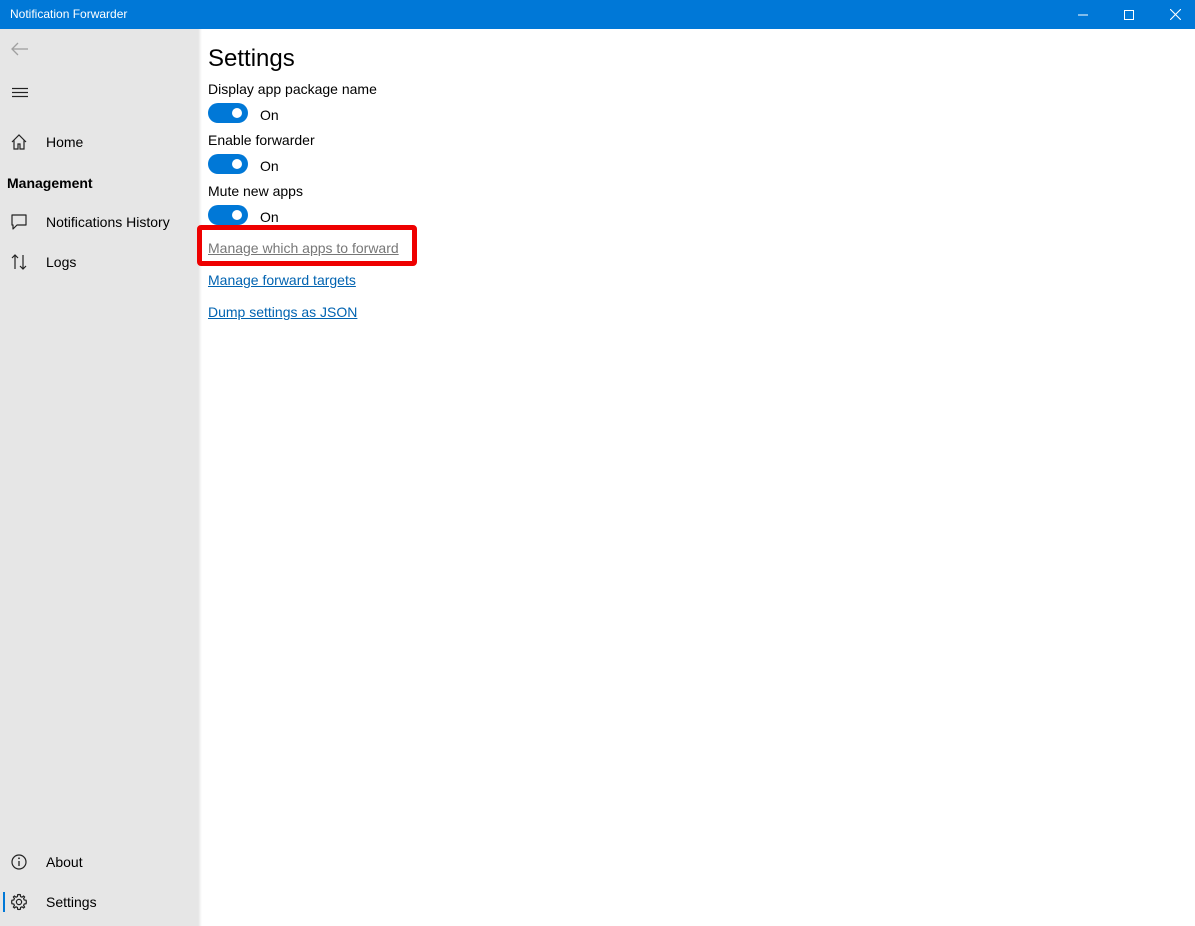 This screenshot has width=1195, height=926. What do you see at coordinates (99, 142) in the screenshot?
I see `sidebar-item-home: Home` at bounding box center [99, 142].